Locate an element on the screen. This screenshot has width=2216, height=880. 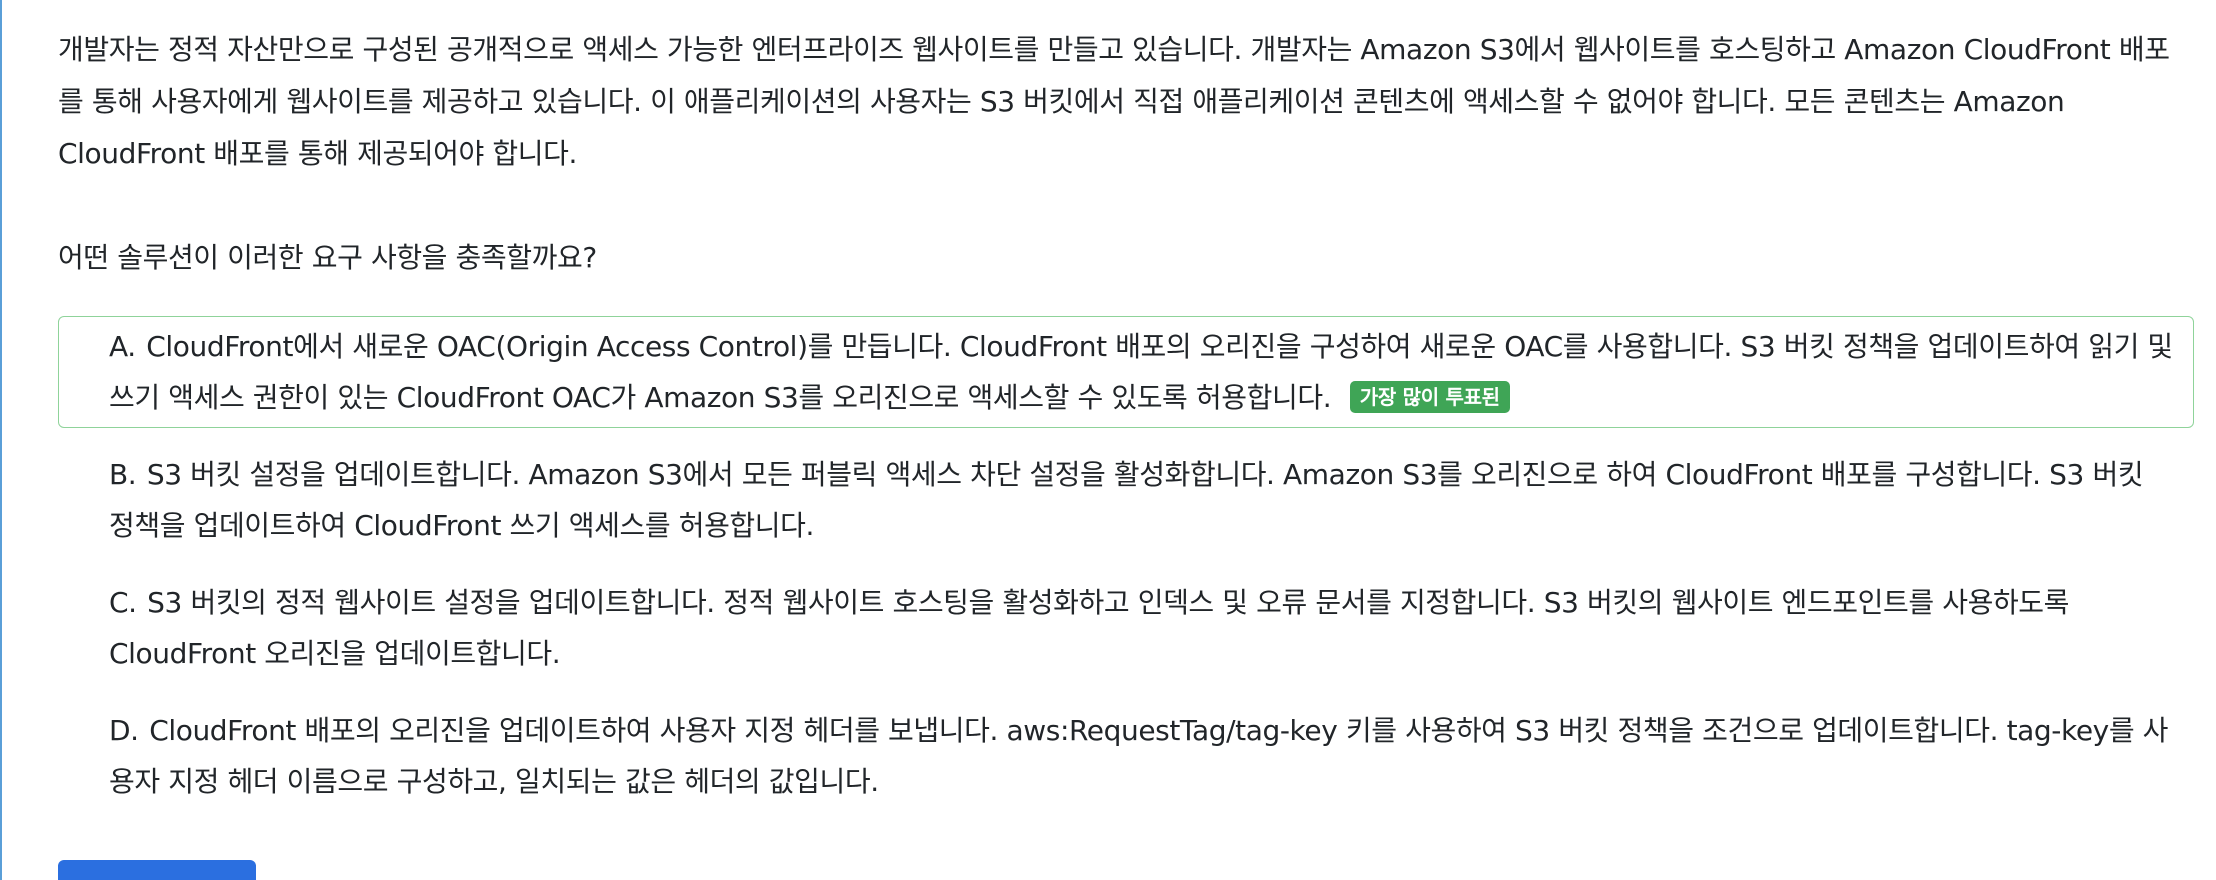
choice-letter: A. is located at coordinates (122, 346).